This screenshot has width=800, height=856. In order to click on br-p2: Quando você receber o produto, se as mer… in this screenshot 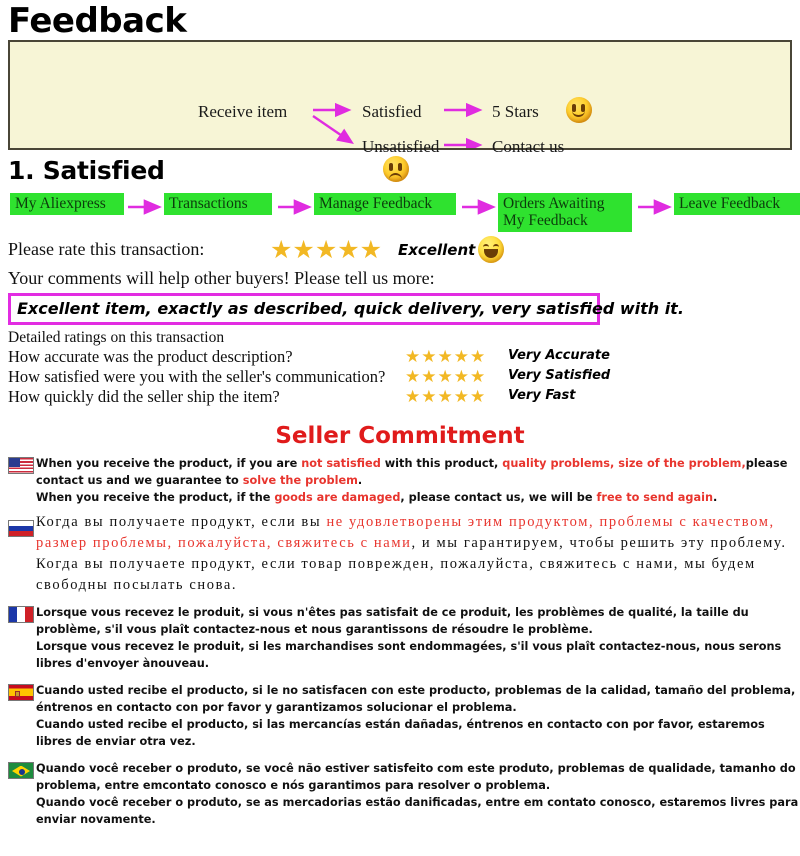, I will do `click(417, 811)`.